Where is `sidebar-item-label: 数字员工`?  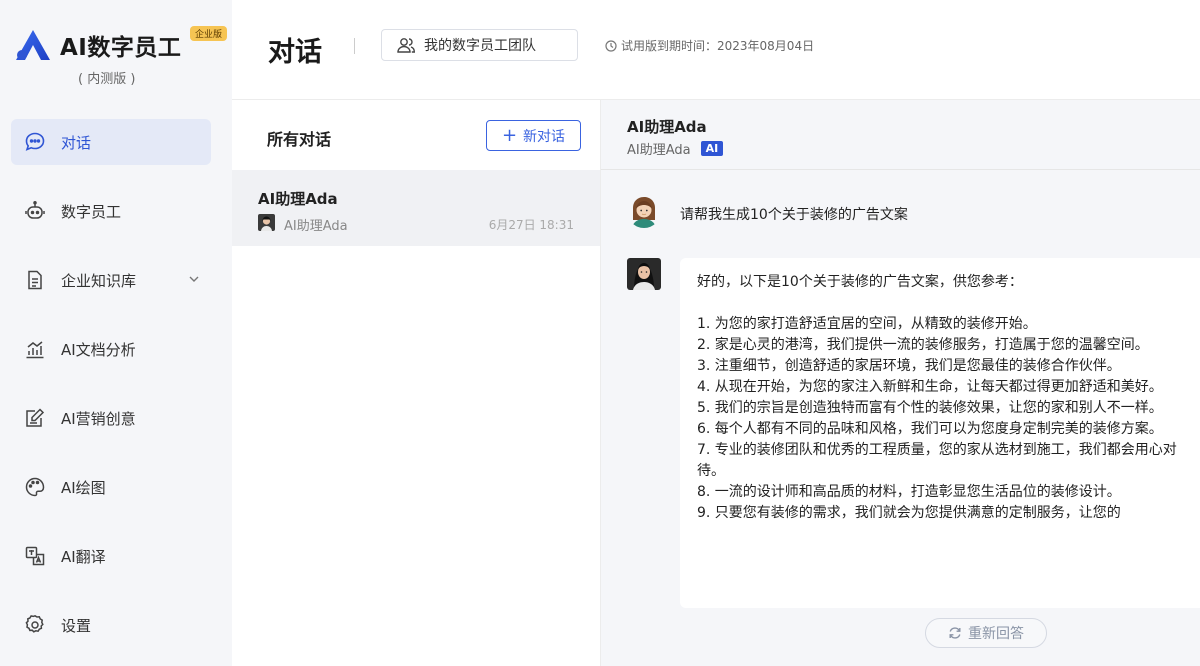
sidebar-item-label: 数字员工 is located at coordinates (91, 211).